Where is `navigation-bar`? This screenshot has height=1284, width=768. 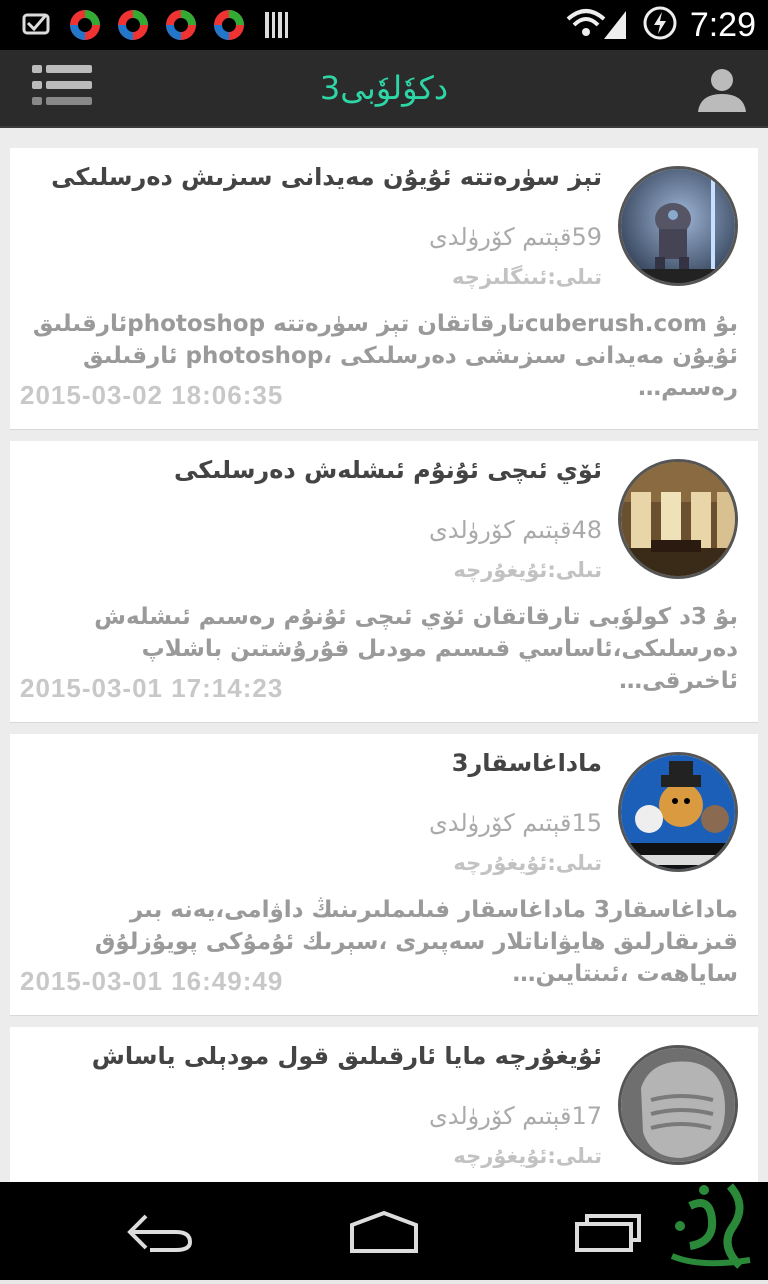
navigation-bar is located at coordinates (384, 1231).